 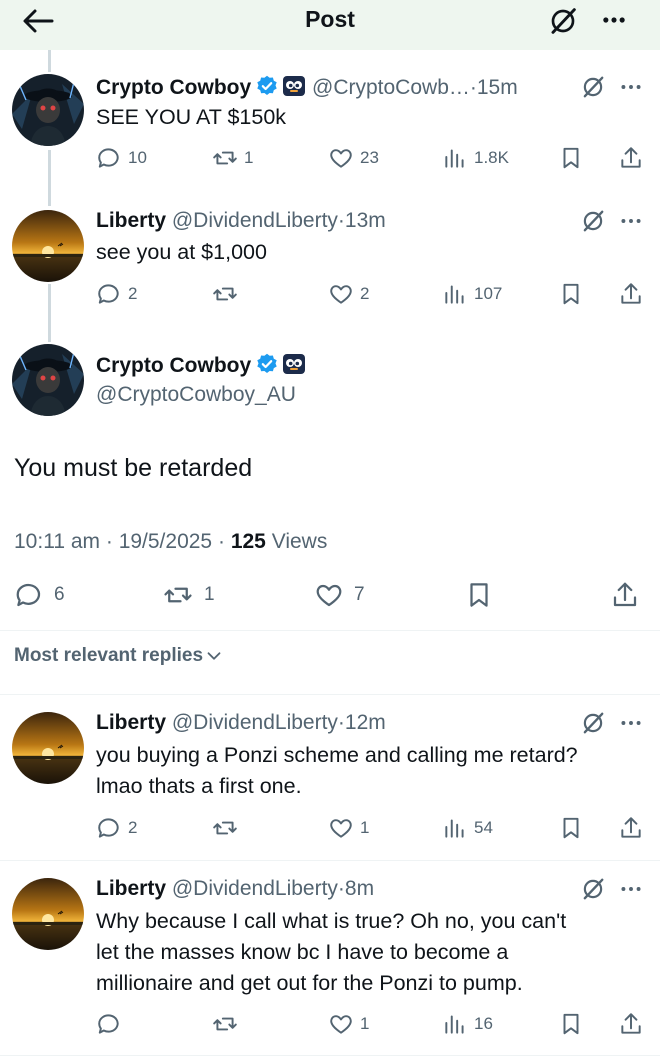 What do you see at coordinates (483, 1023) in the screenshot?
I see `views-count: 16` at bounding box center [483, 1023].